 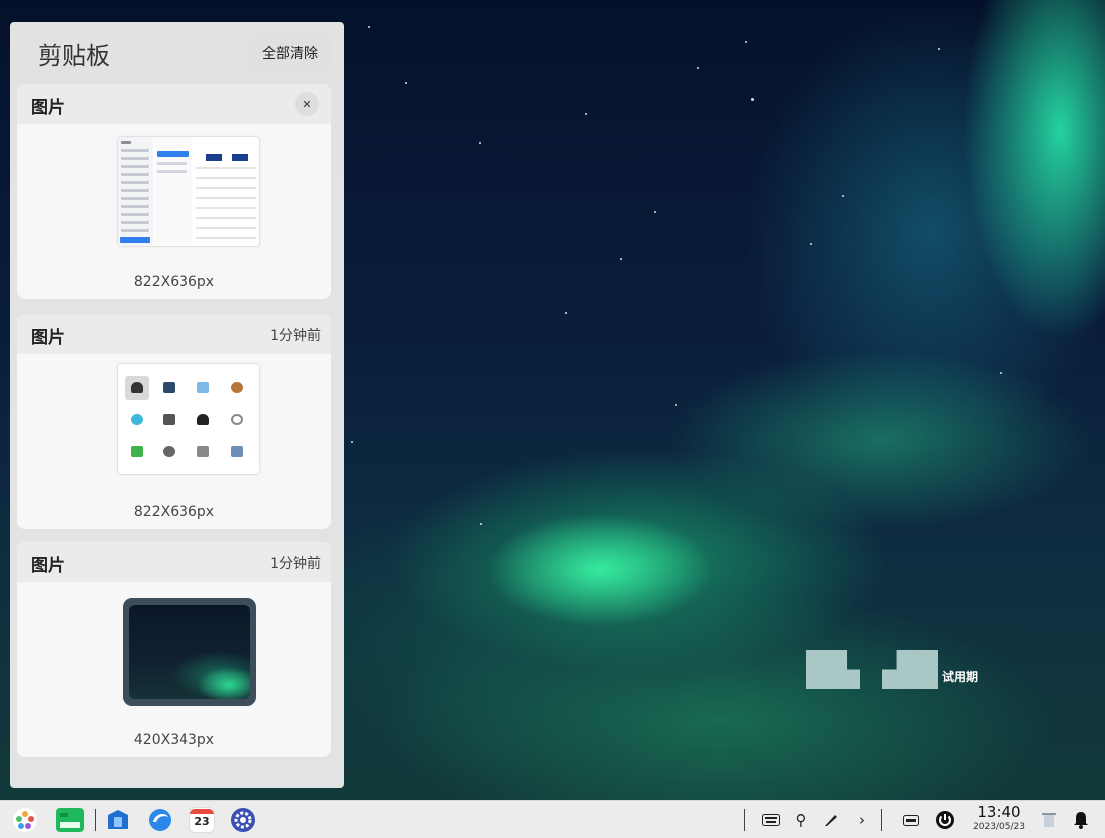 I want to click on keyboard-layout-icon, so click(x=911, y=820).